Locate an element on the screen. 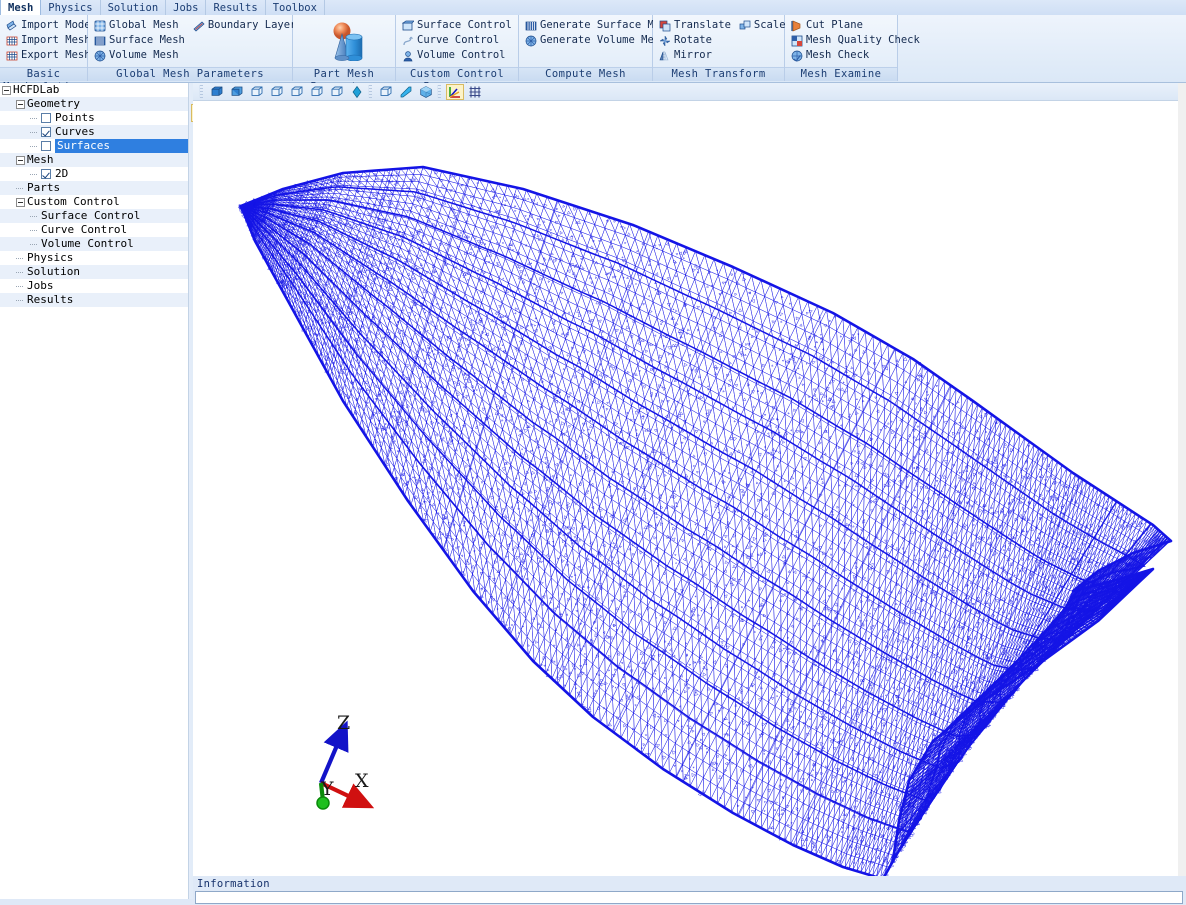 Image resolution: width=1186 pixels, height=905 pixels. tree-node-label: Curves is located at coordinates (75, 131).